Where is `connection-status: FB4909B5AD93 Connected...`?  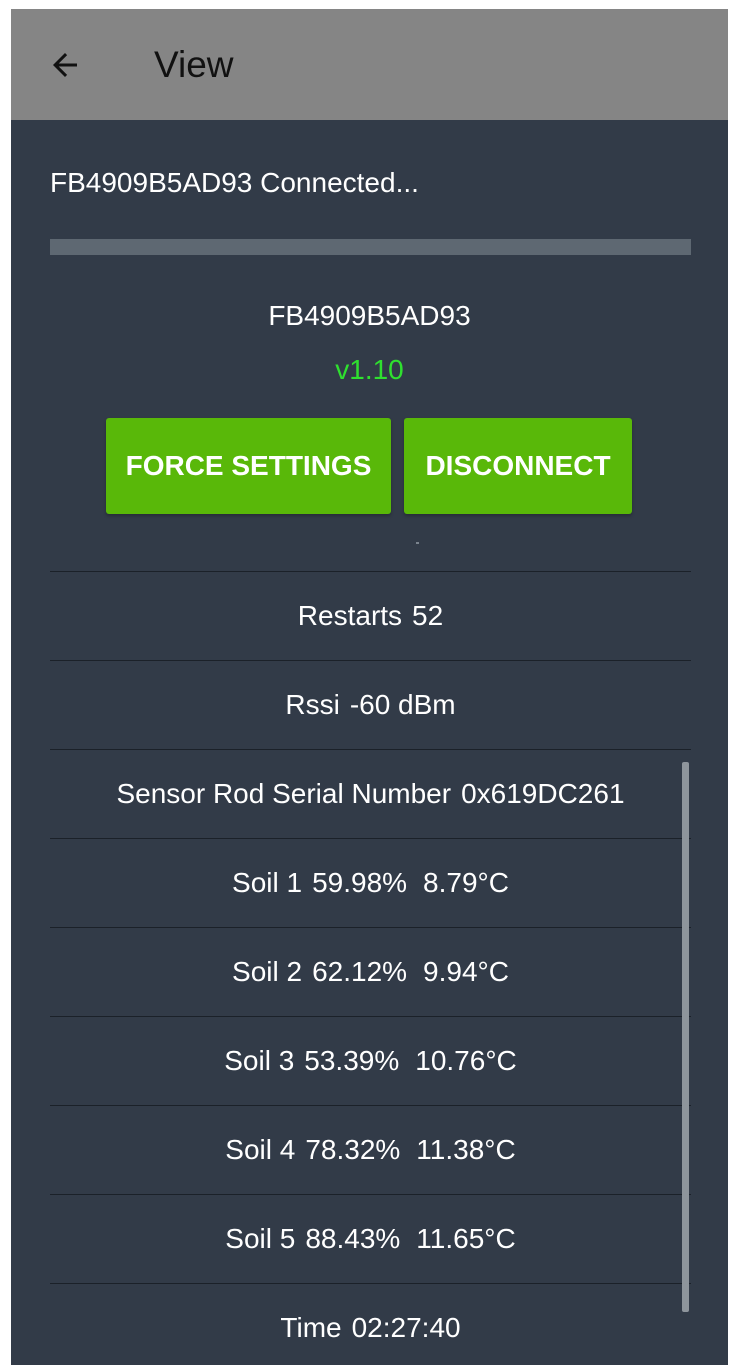 connection-status: FB4909B5AD93 Connected... is located at coordinates (234, 182).